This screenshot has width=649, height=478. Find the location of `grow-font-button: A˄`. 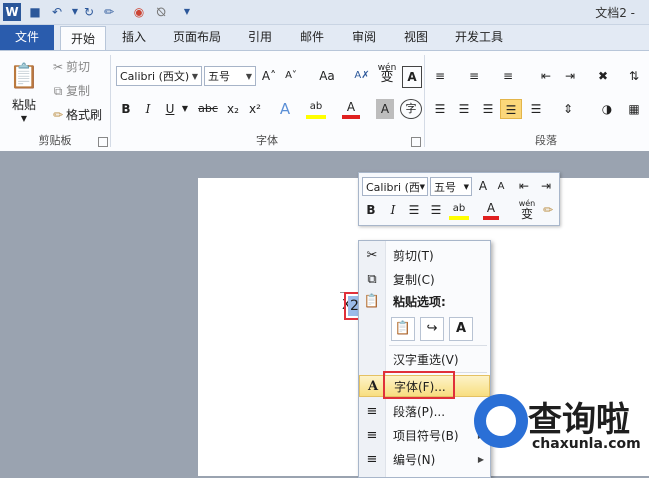

grow-font-button: A˄ is located at coordinates (269, 76).